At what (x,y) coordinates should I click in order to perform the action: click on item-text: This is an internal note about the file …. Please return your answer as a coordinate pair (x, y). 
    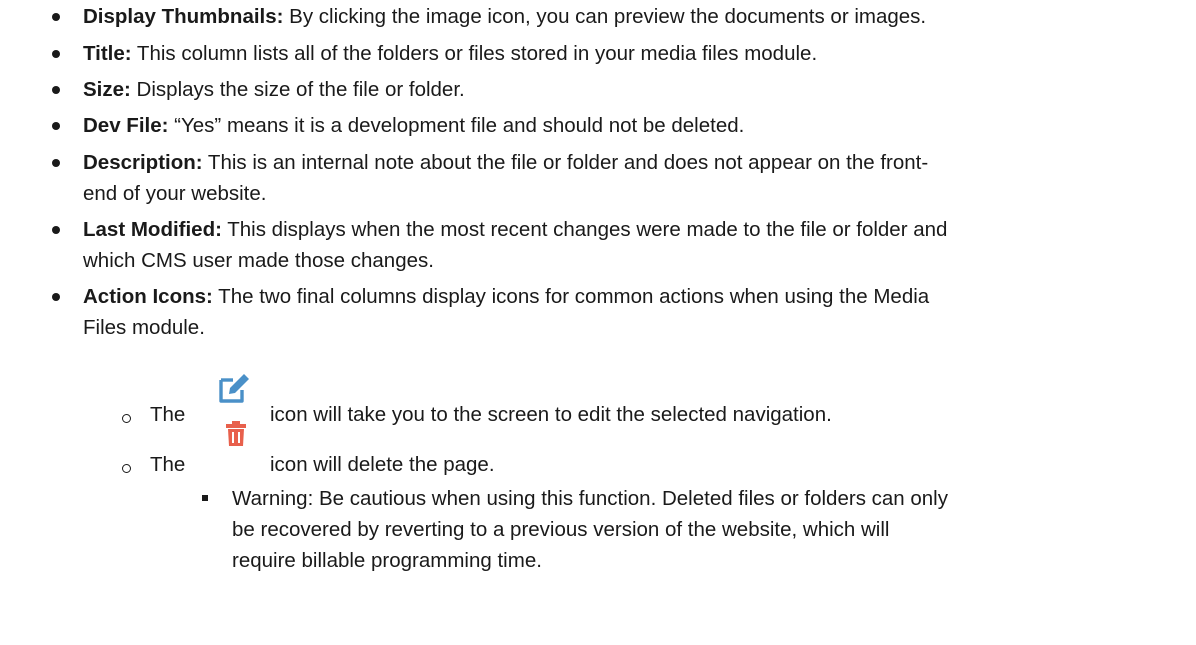
    Looking at the image, I should click on (565, 162).